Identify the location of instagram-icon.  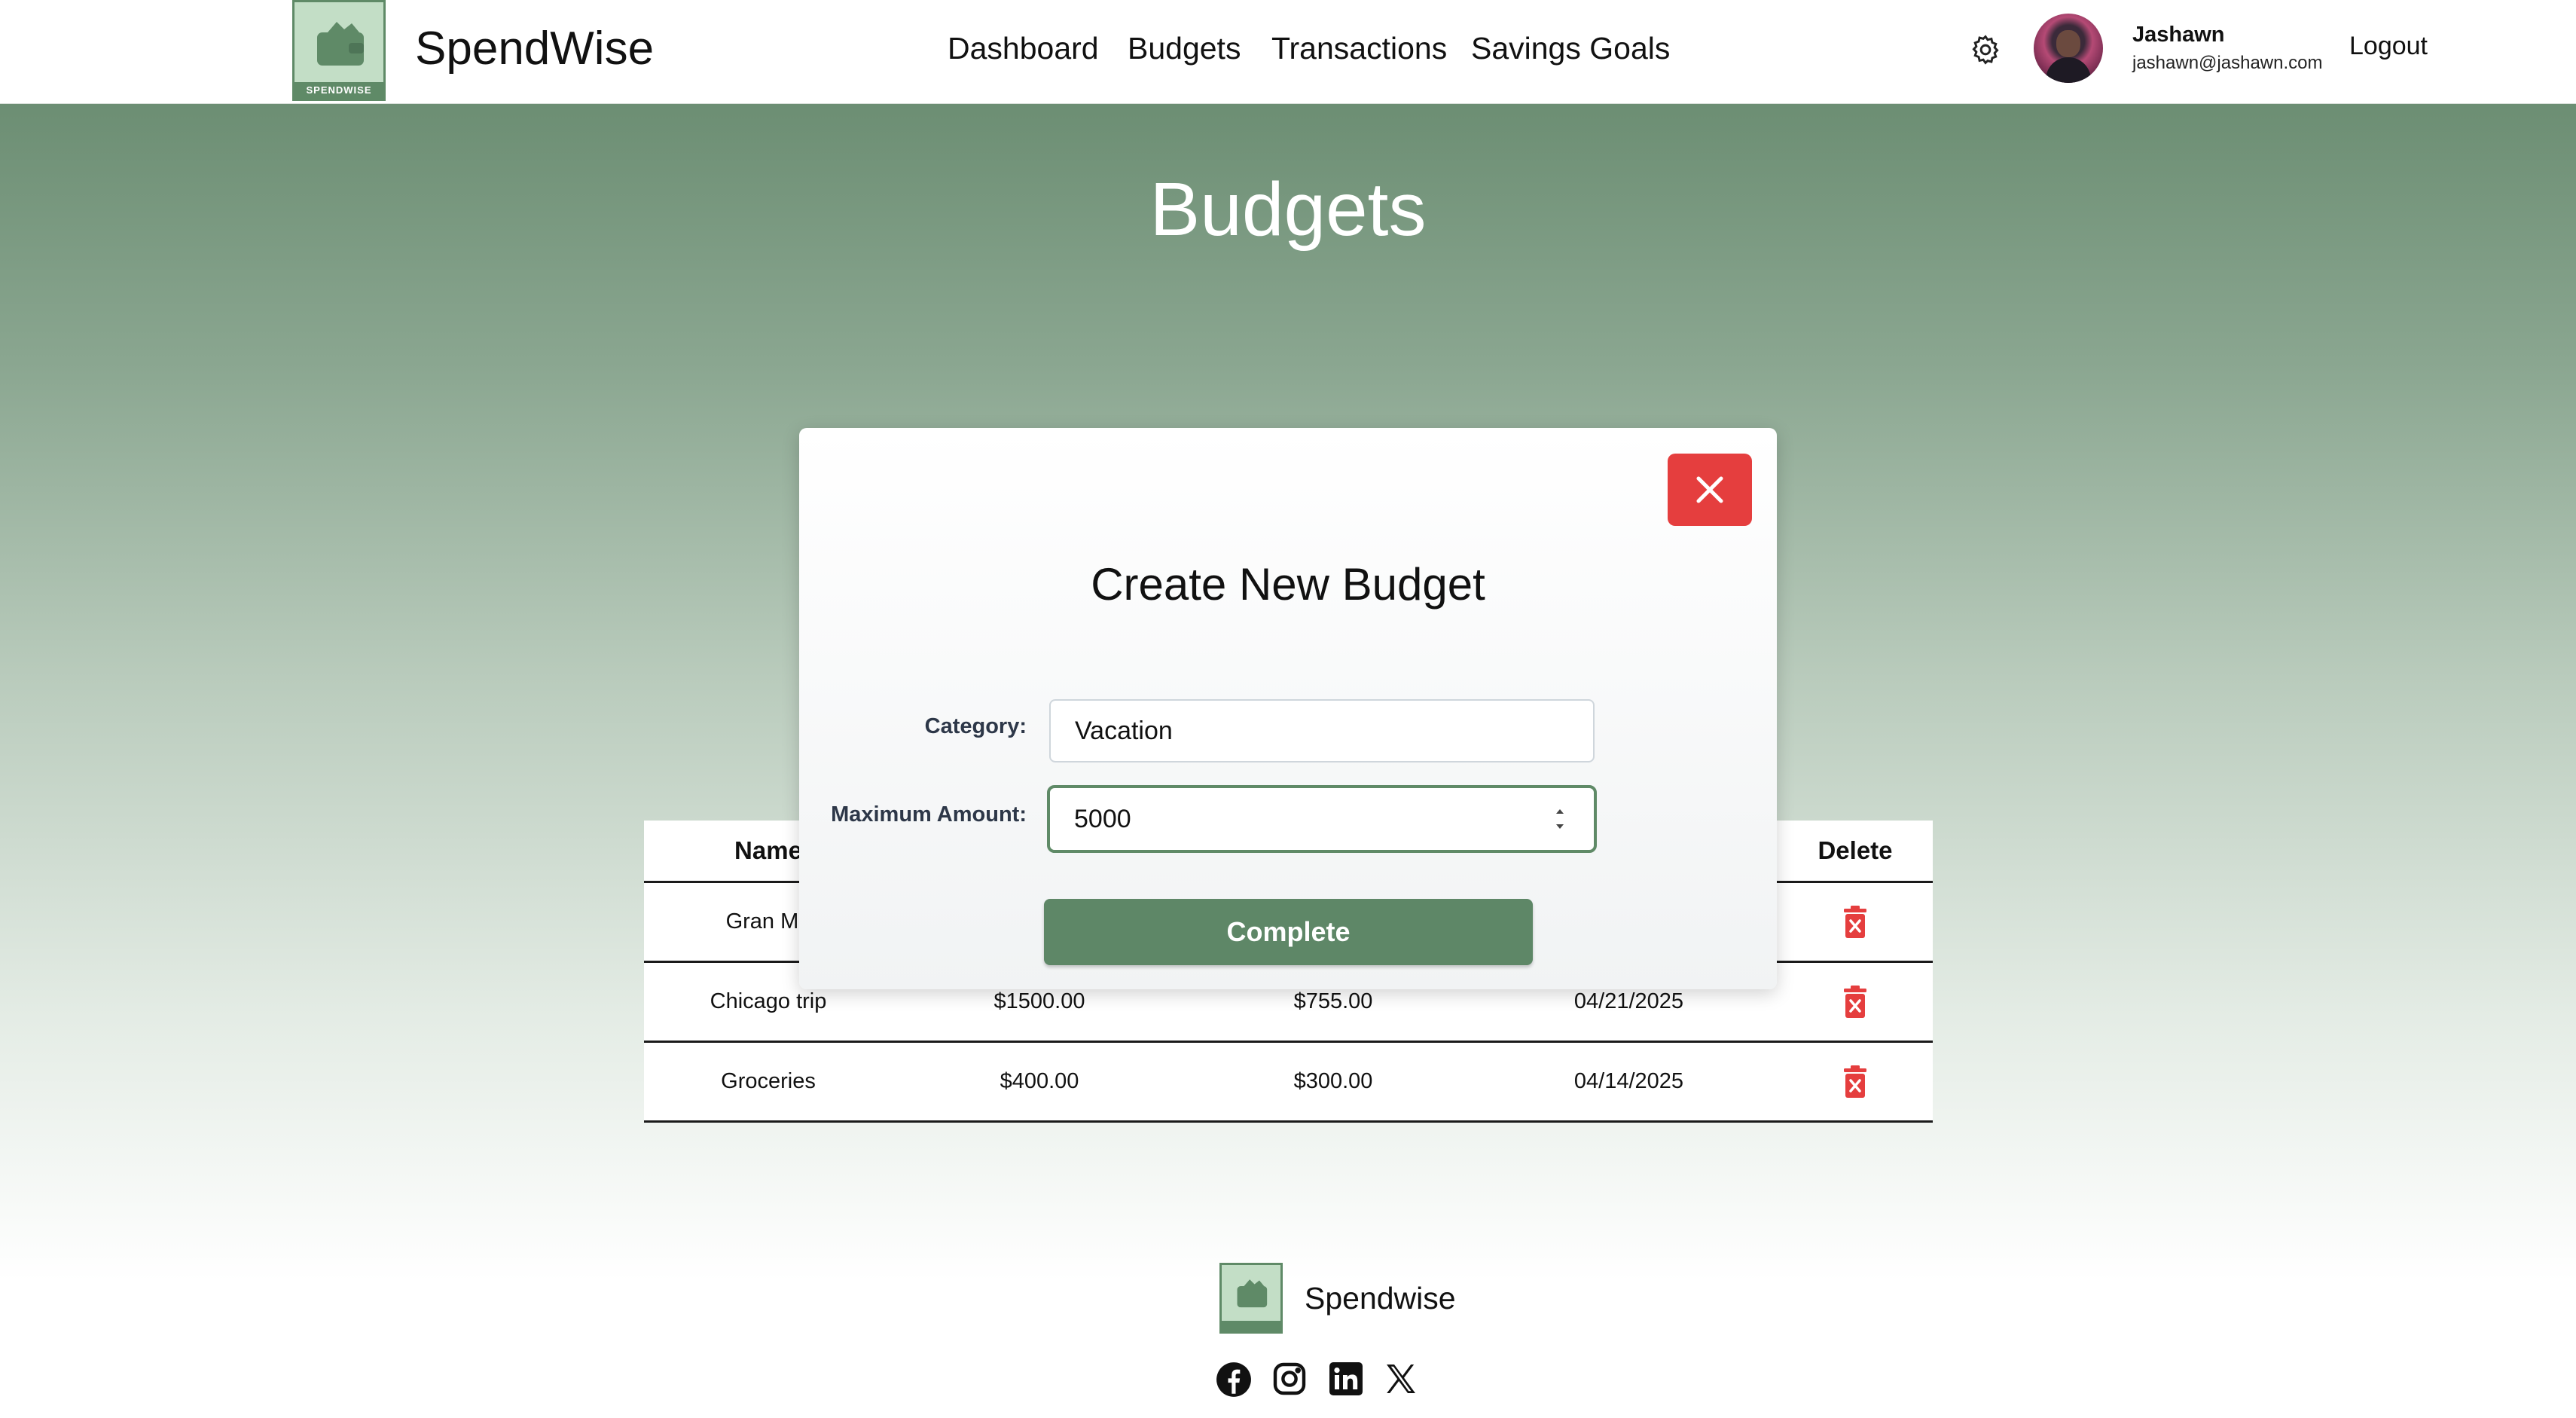
(1290, 1379).